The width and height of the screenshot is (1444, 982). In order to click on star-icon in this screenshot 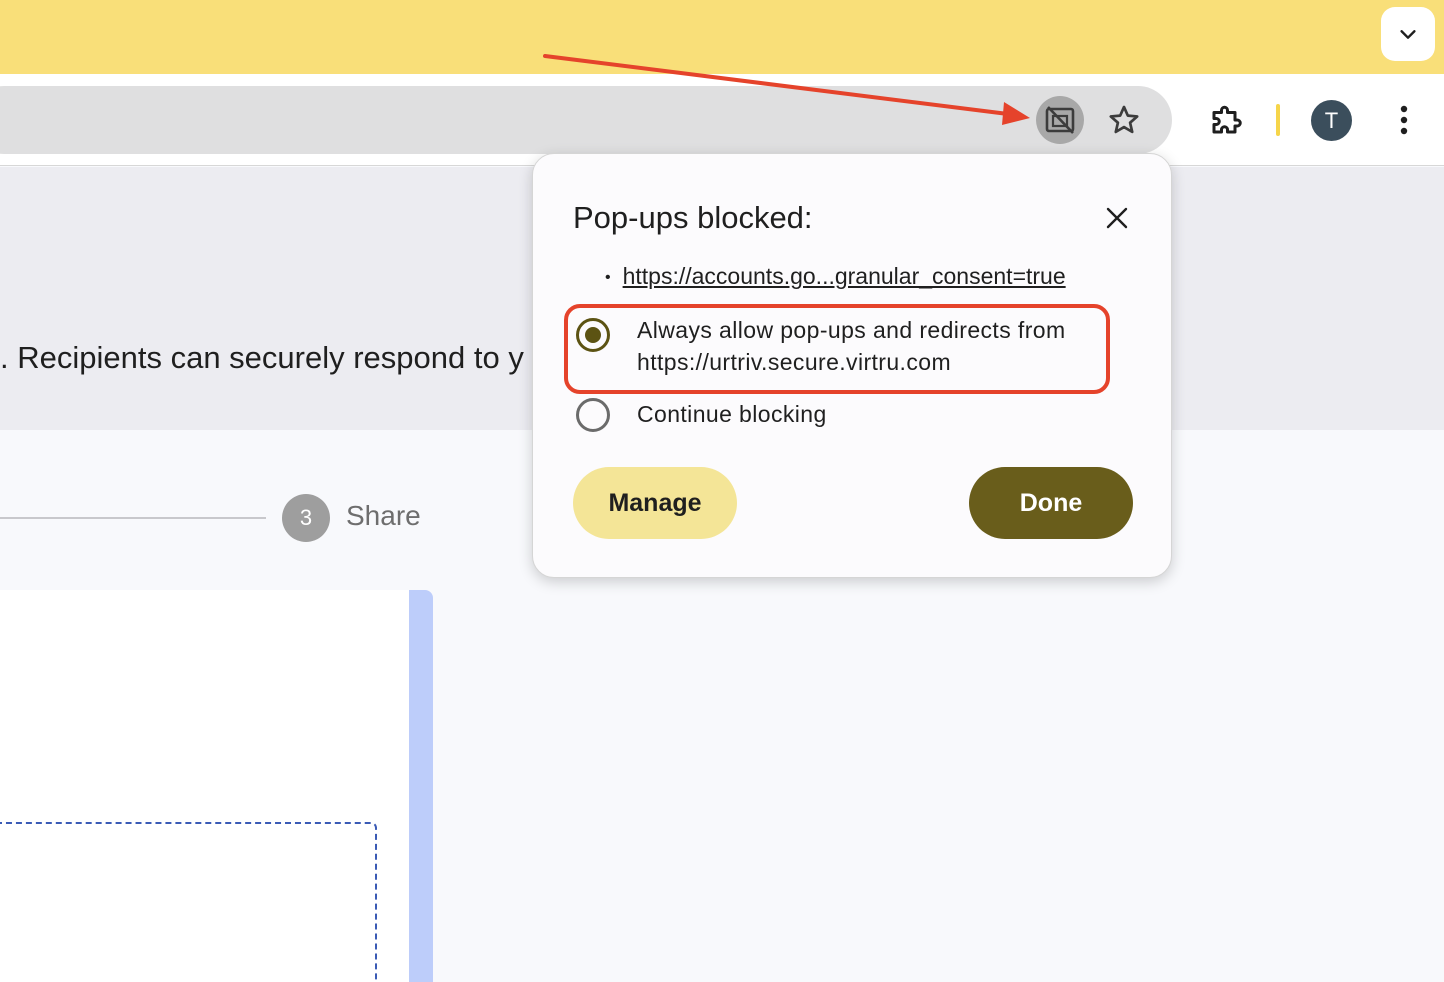, I will do `click(1124, 119)`.